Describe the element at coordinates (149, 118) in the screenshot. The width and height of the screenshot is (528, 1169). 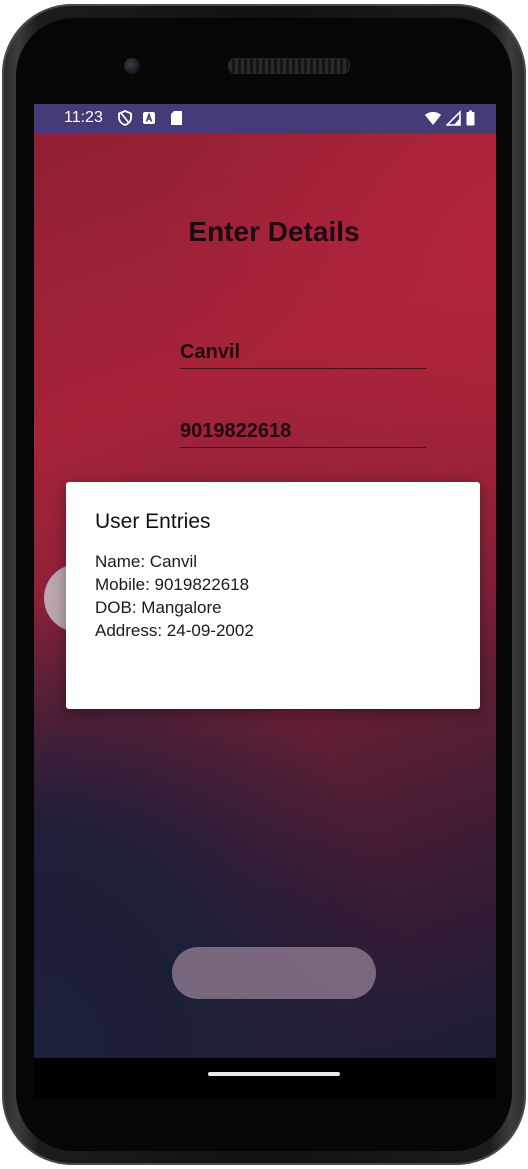
I see `notification-a-icon` at that location.